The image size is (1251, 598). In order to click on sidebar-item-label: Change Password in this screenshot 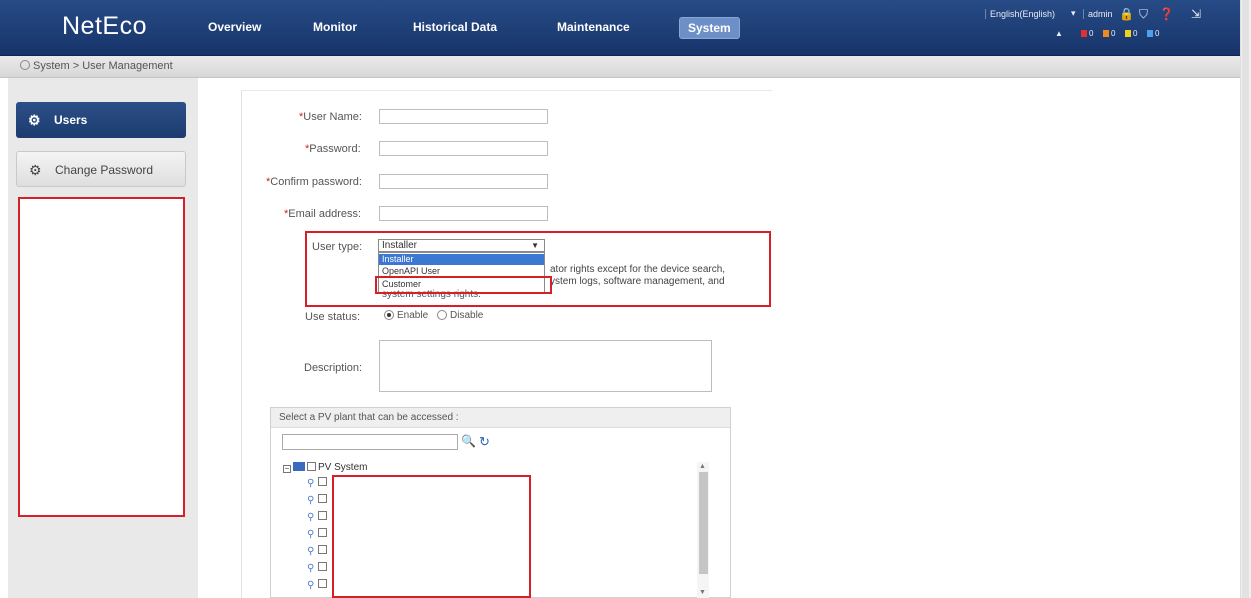, I will do `click(104, 170)`.